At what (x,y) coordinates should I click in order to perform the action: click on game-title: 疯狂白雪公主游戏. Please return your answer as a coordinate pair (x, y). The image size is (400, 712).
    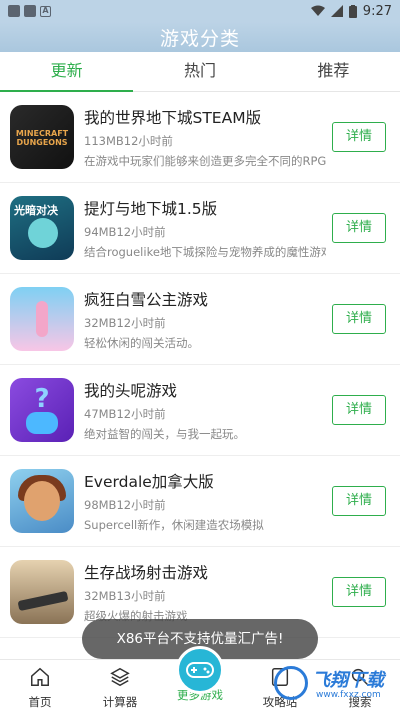
    Looking at the image, I should click on (146, 299).